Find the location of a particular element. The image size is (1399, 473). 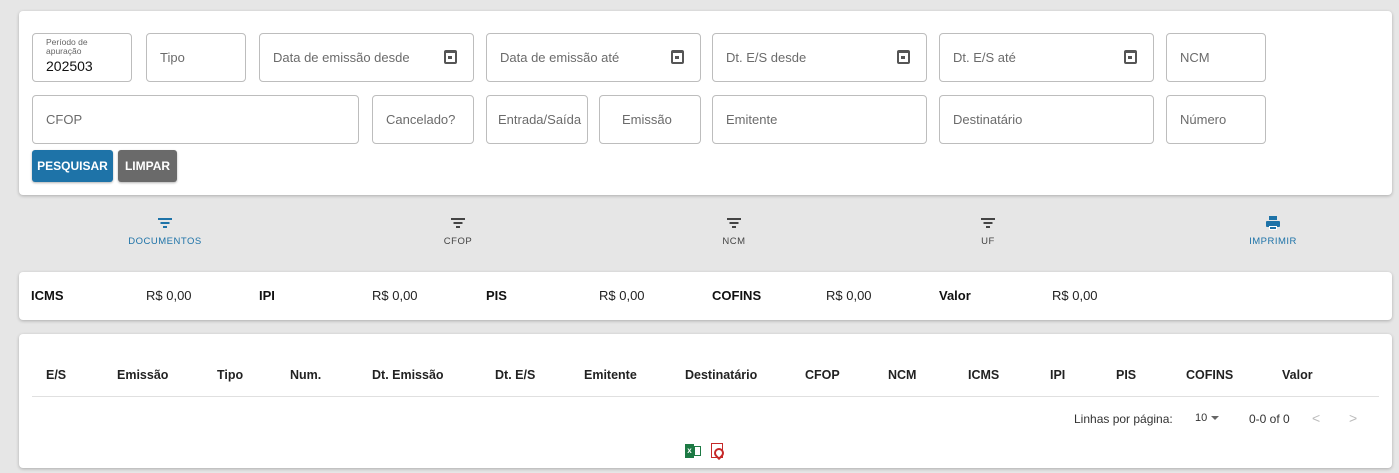

rows-per-page-label: Linhas por página: is located at coordinates (1123, 419).